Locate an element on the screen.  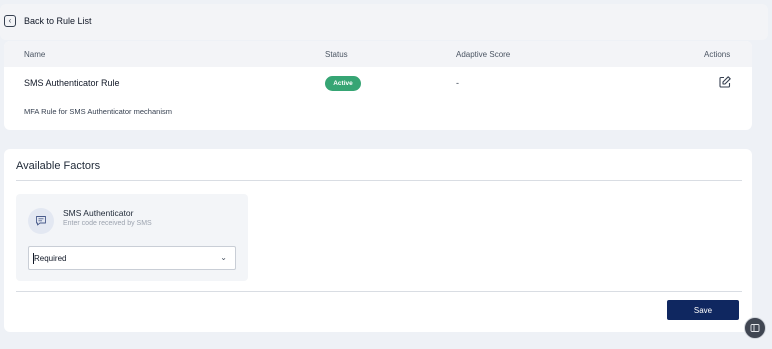
save-button: Save is located at coordinates (703, 310).